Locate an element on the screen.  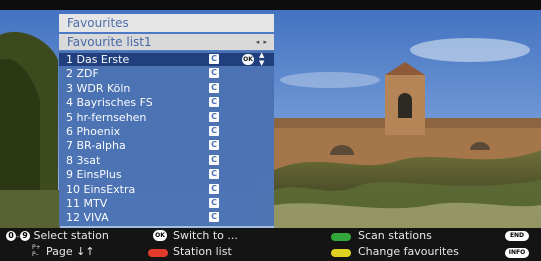
station-list-label: Station list is located at coordinates (202, 251).